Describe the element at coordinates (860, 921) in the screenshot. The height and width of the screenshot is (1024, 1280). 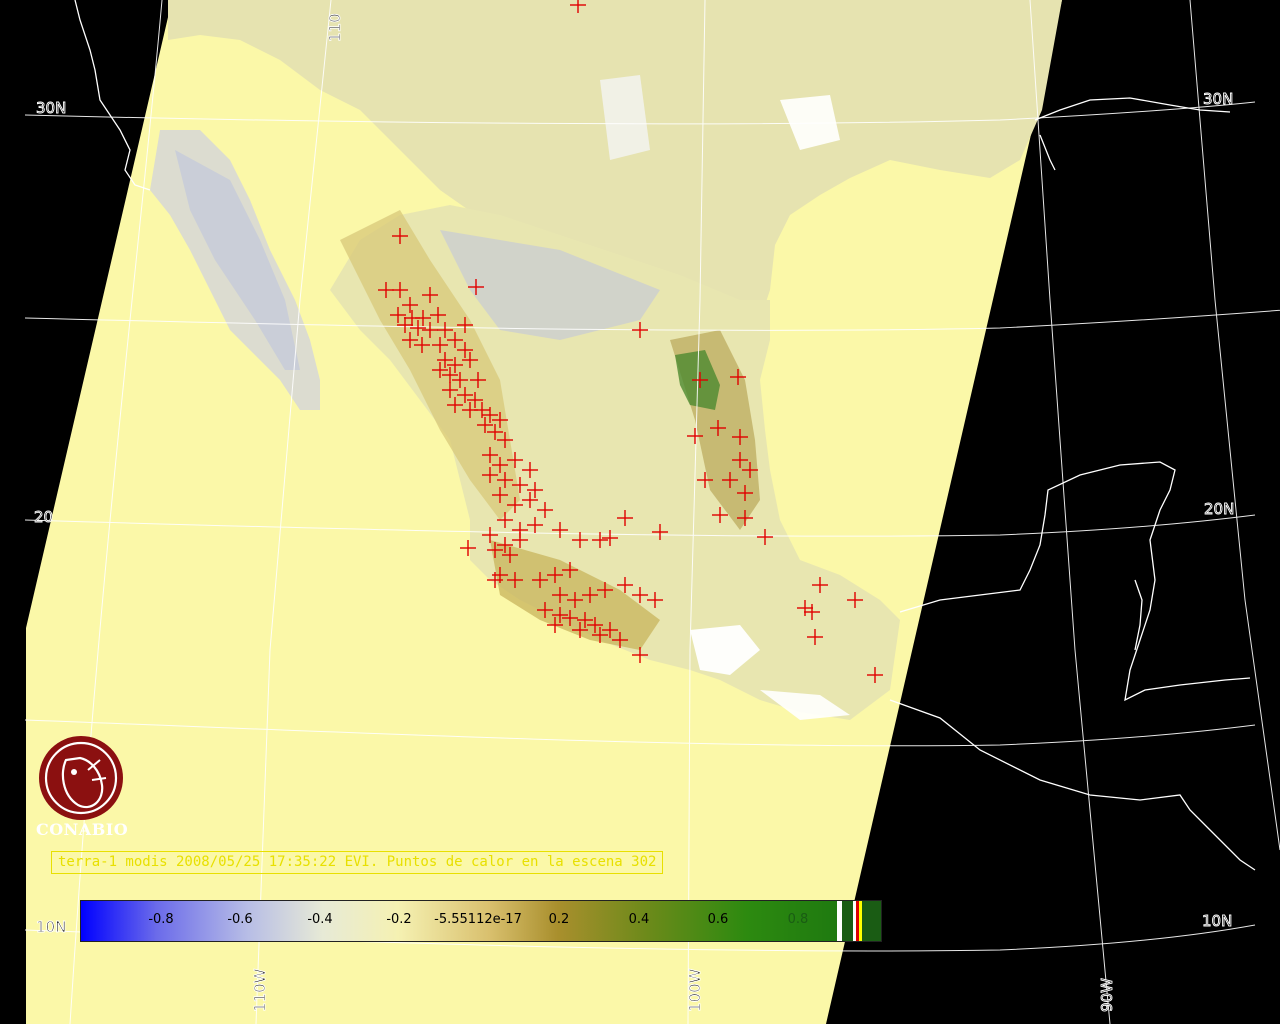
I see `colorbar-swatch-yellow` at that location.